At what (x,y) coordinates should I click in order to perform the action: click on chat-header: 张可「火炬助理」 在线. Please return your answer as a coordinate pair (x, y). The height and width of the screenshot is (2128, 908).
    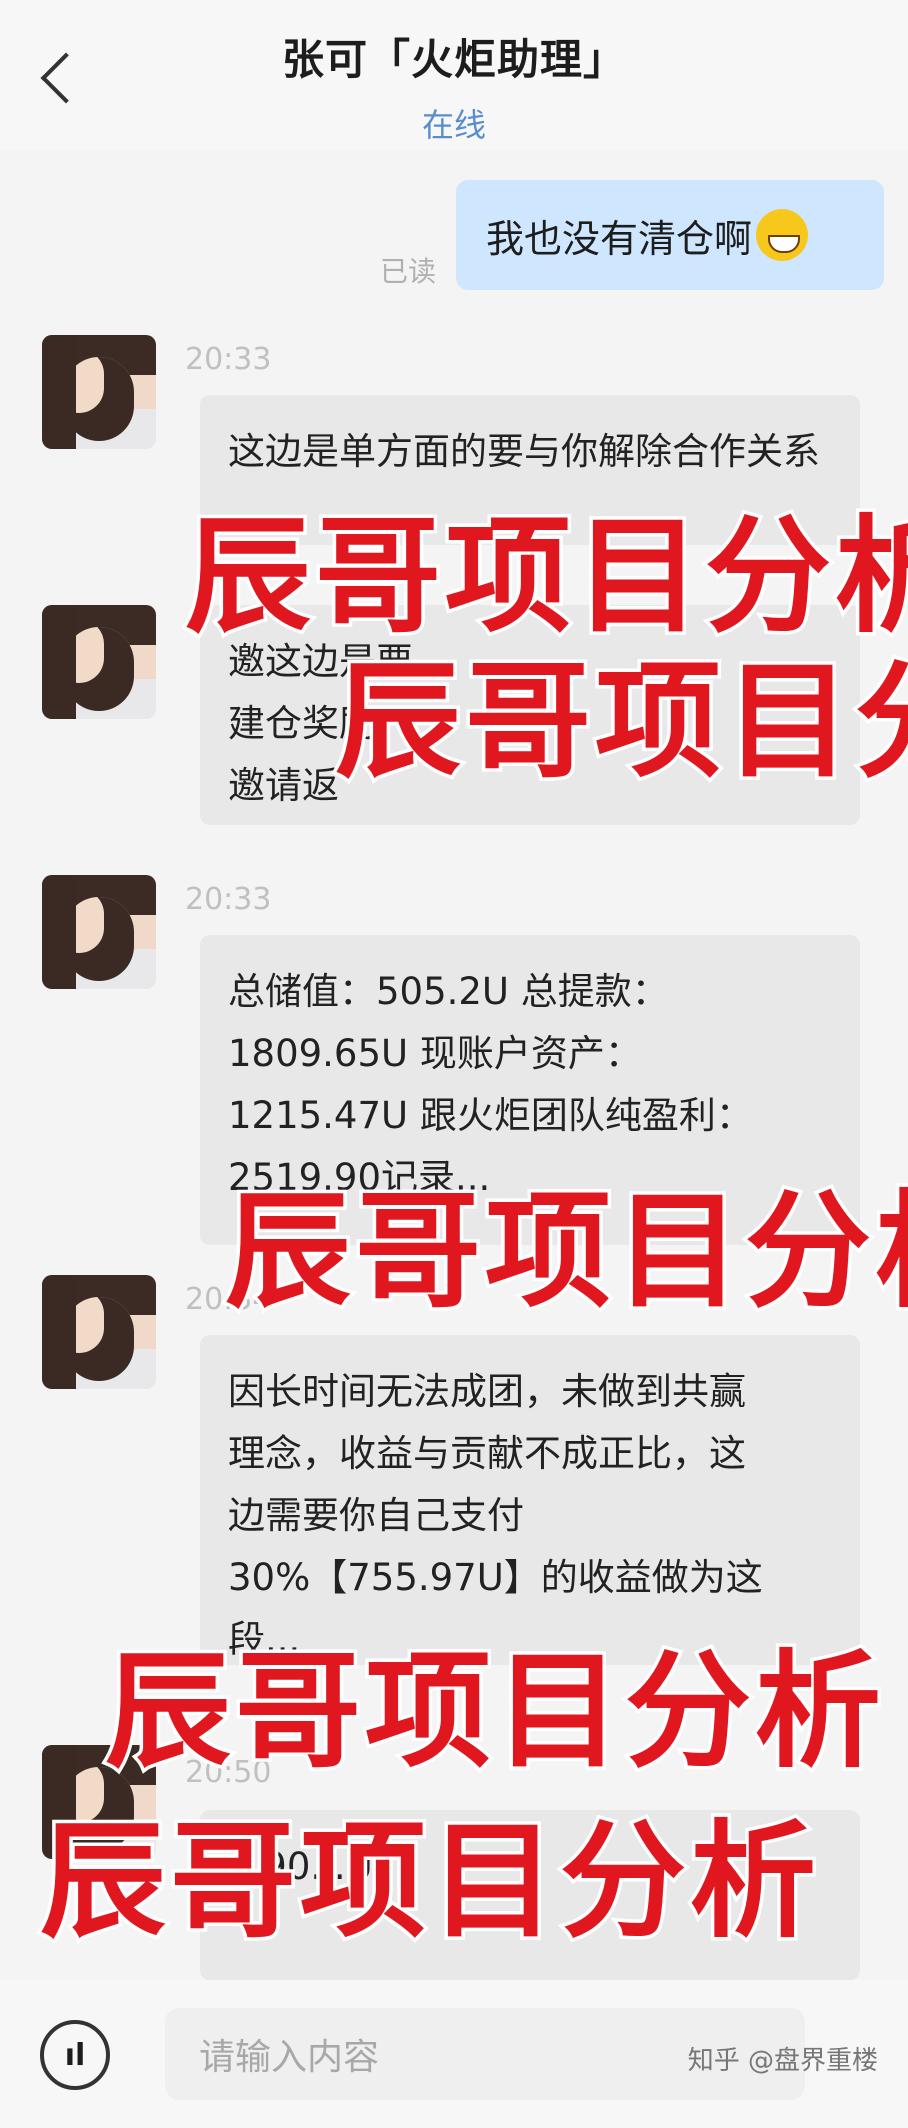
    Looking at the image, I should click on (454, 75).